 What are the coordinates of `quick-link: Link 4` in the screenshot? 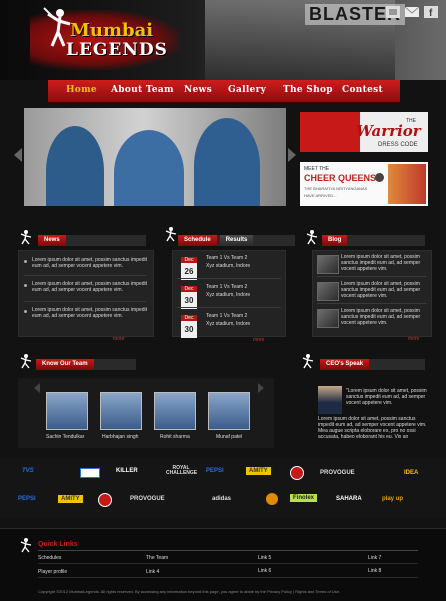 It's located at (152, 572).